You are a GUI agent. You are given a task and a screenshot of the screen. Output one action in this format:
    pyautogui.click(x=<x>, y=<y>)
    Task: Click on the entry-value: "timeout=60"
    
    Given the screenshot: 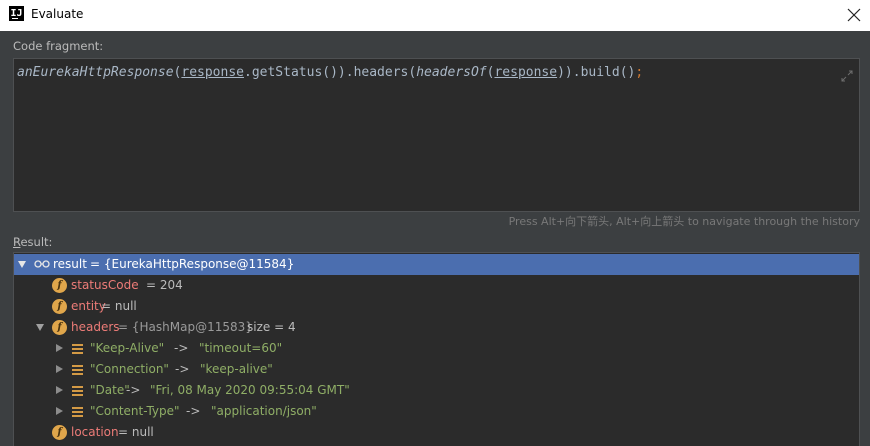 What is the action you would take?
    pyautogui.click(x=241, y=348)
    